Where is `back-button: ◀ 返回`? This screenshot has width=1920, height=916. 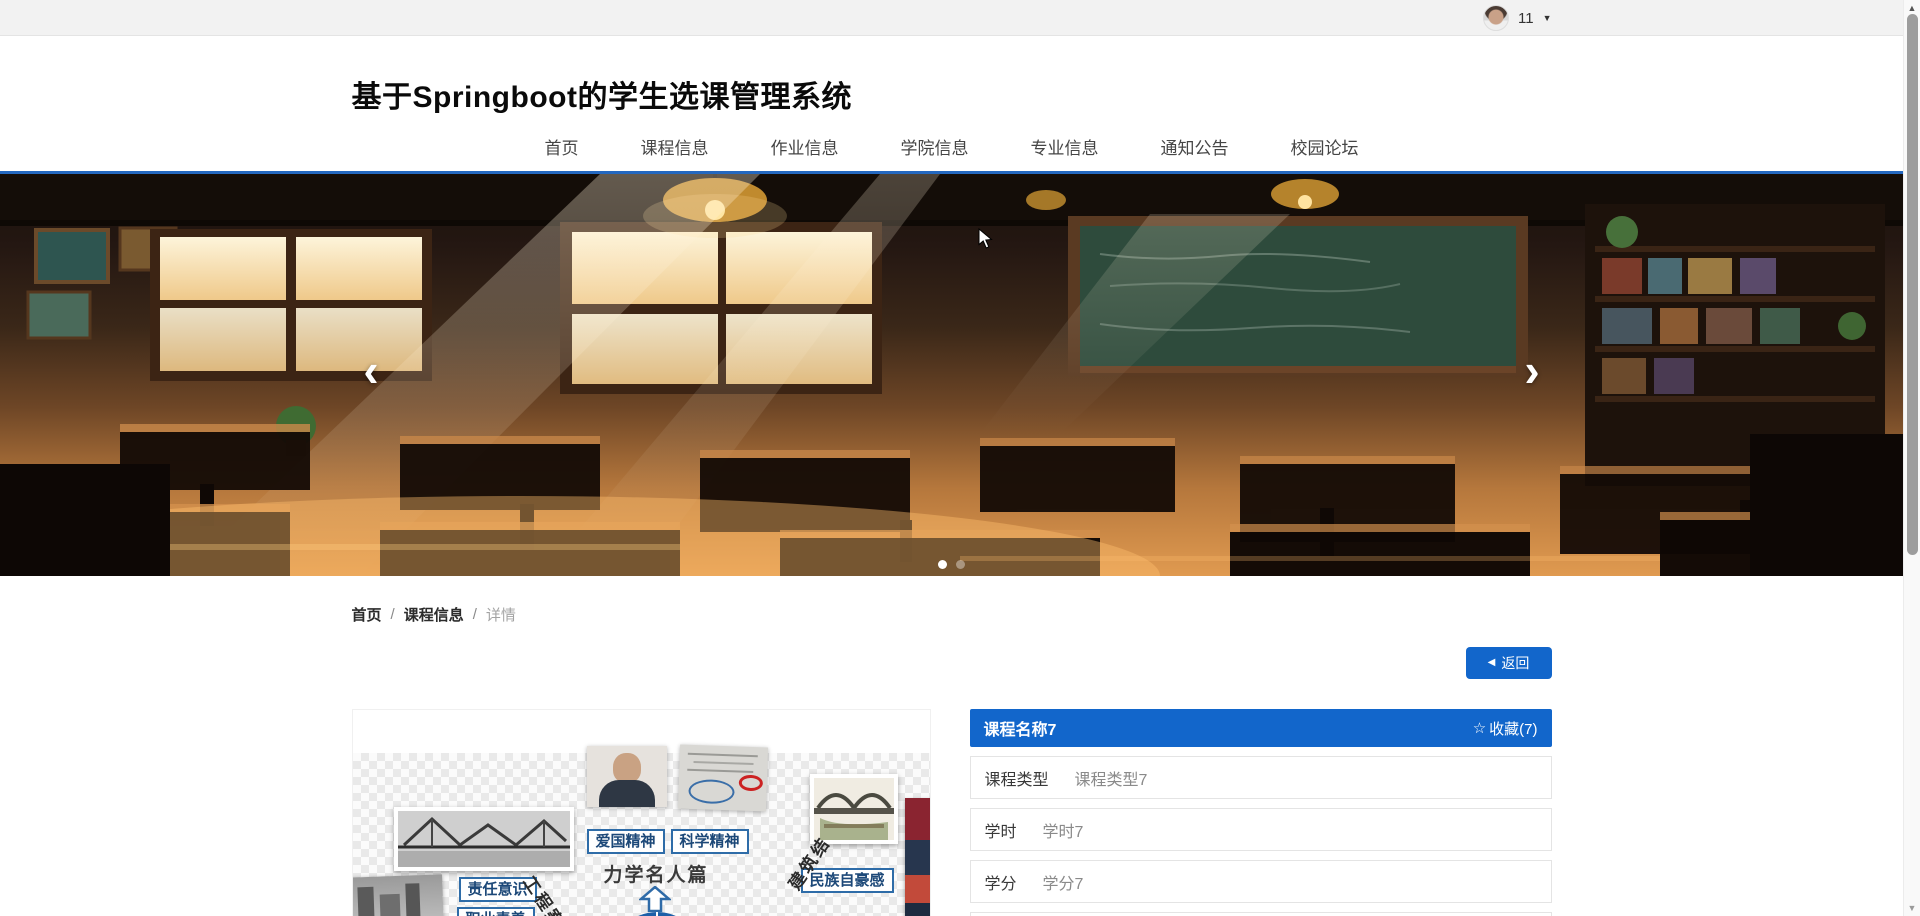 back-button: ◀ 返回 is located at coordinates (1508, 663).